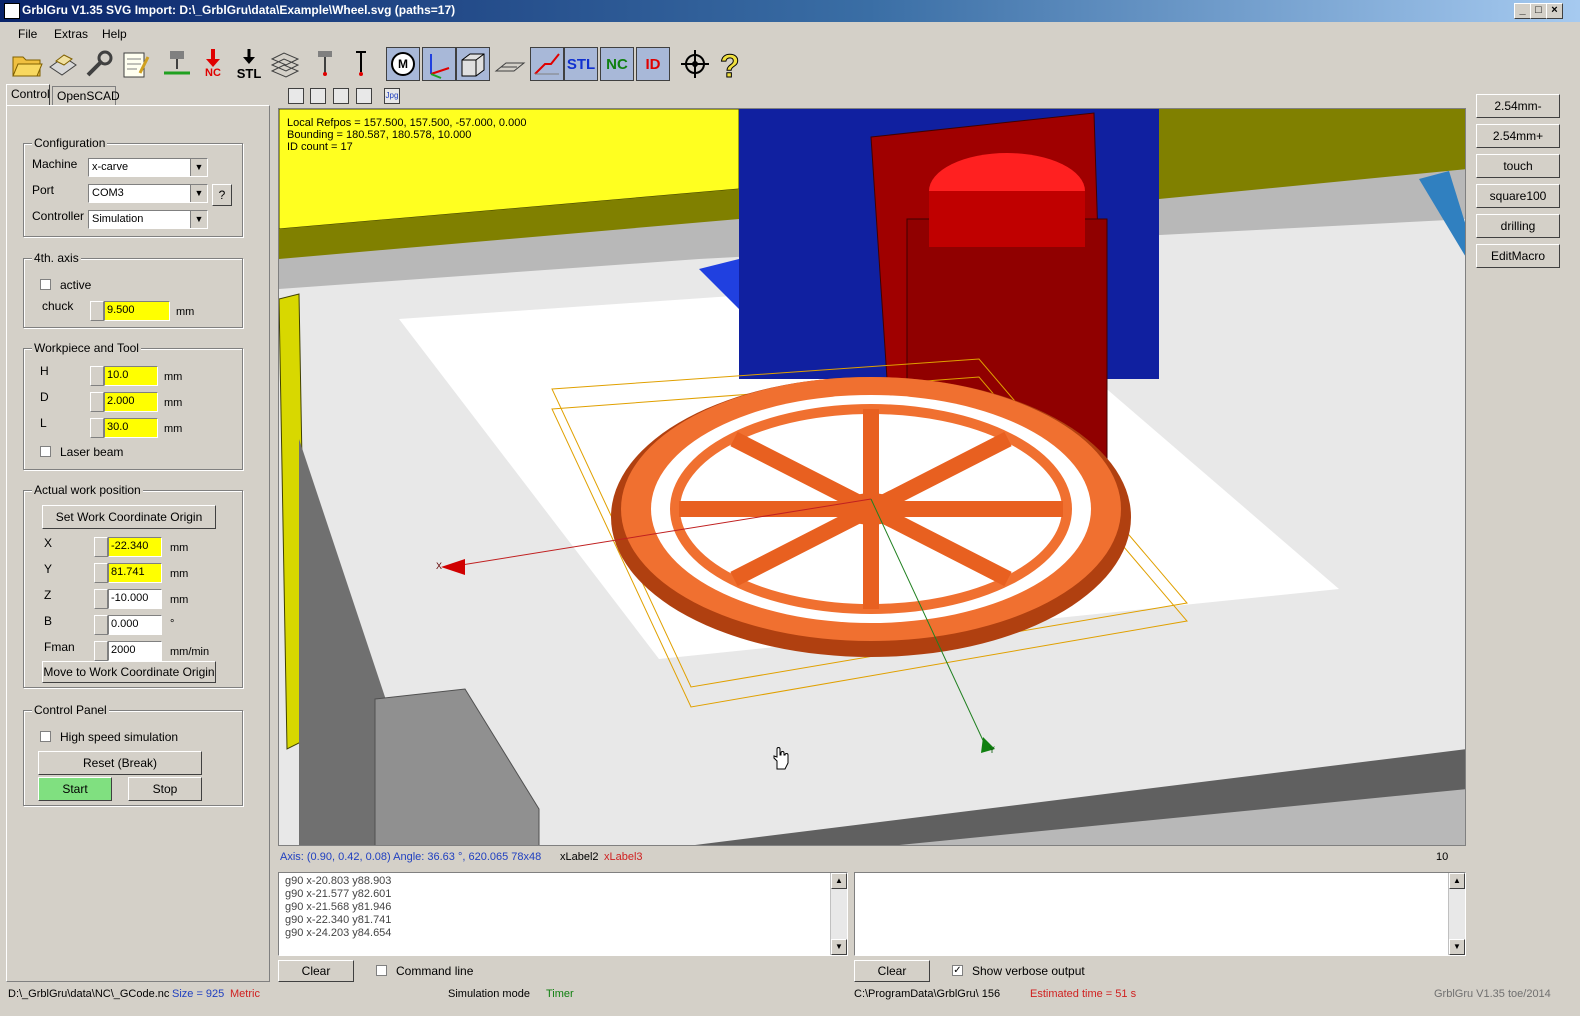  Describe the element at coordinates (1518, 196) in the screenshot. I see `macro-button: square100` at that location.